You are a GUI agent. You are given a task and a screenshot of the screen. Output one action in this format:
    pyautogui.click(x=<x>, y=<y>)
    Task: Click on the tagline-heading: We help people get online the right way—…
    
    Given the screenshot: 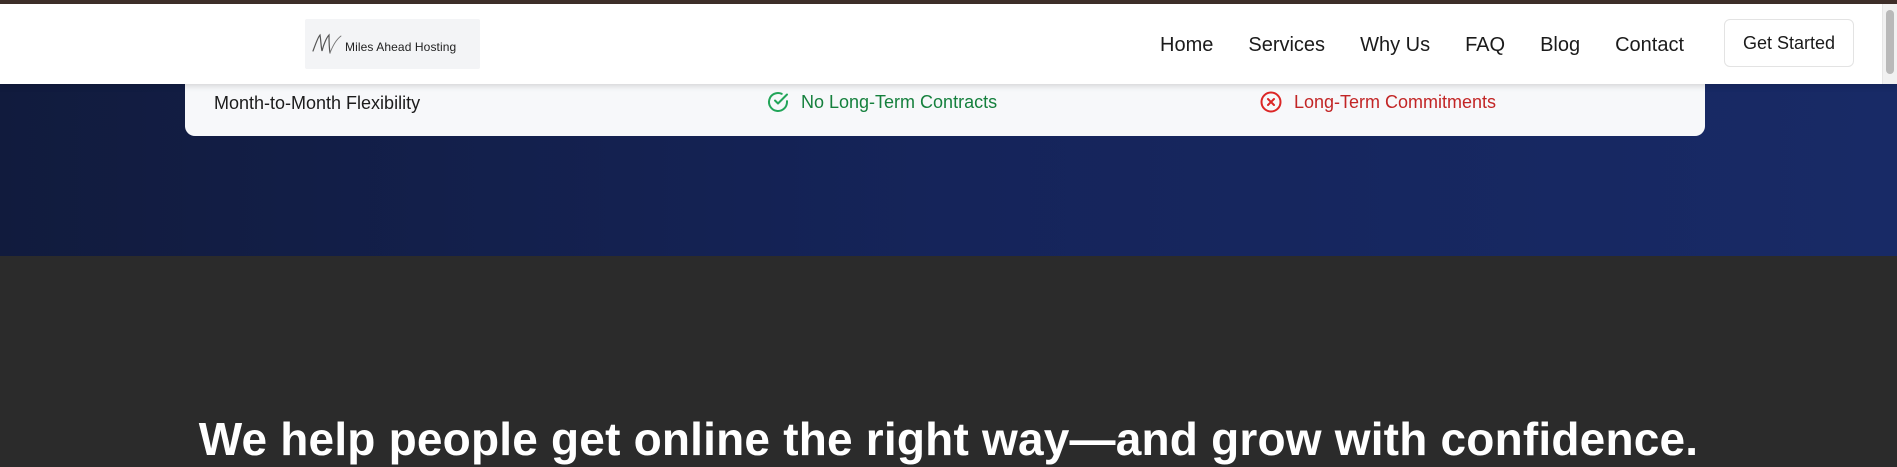 What is the action you would take?
    pyautogui.click(x=948, y=439)
    